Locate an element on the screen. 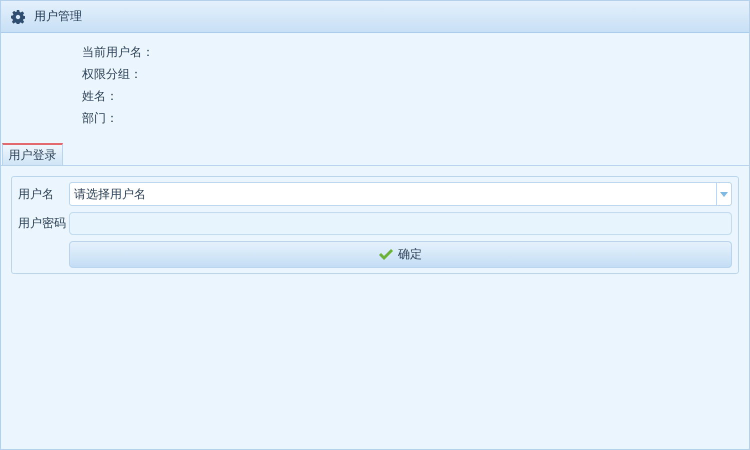  panel-title: 用户管理 is located at coordinates (58, 16).